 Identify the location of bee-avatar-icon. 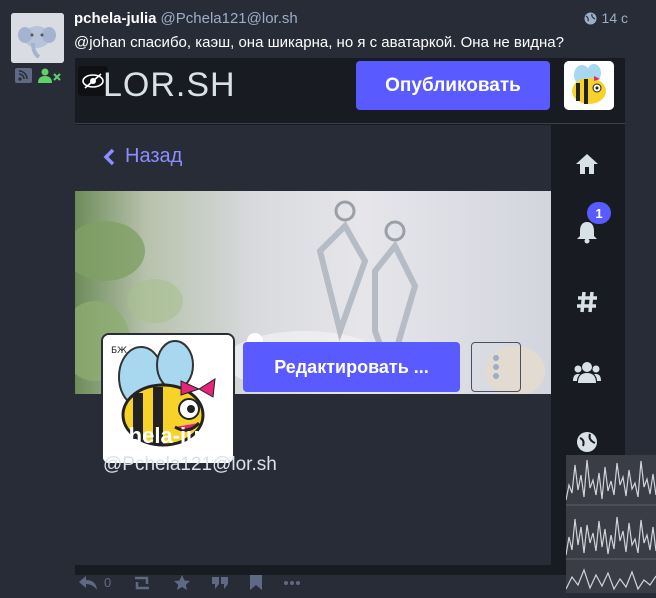
(589, 85).